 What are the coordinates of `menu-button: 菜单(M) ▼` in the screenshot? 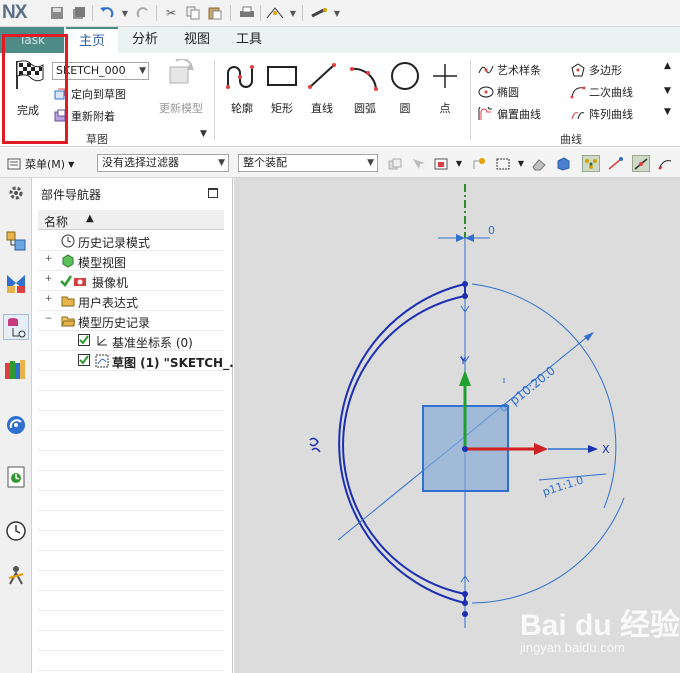 It's located at (40, 164).